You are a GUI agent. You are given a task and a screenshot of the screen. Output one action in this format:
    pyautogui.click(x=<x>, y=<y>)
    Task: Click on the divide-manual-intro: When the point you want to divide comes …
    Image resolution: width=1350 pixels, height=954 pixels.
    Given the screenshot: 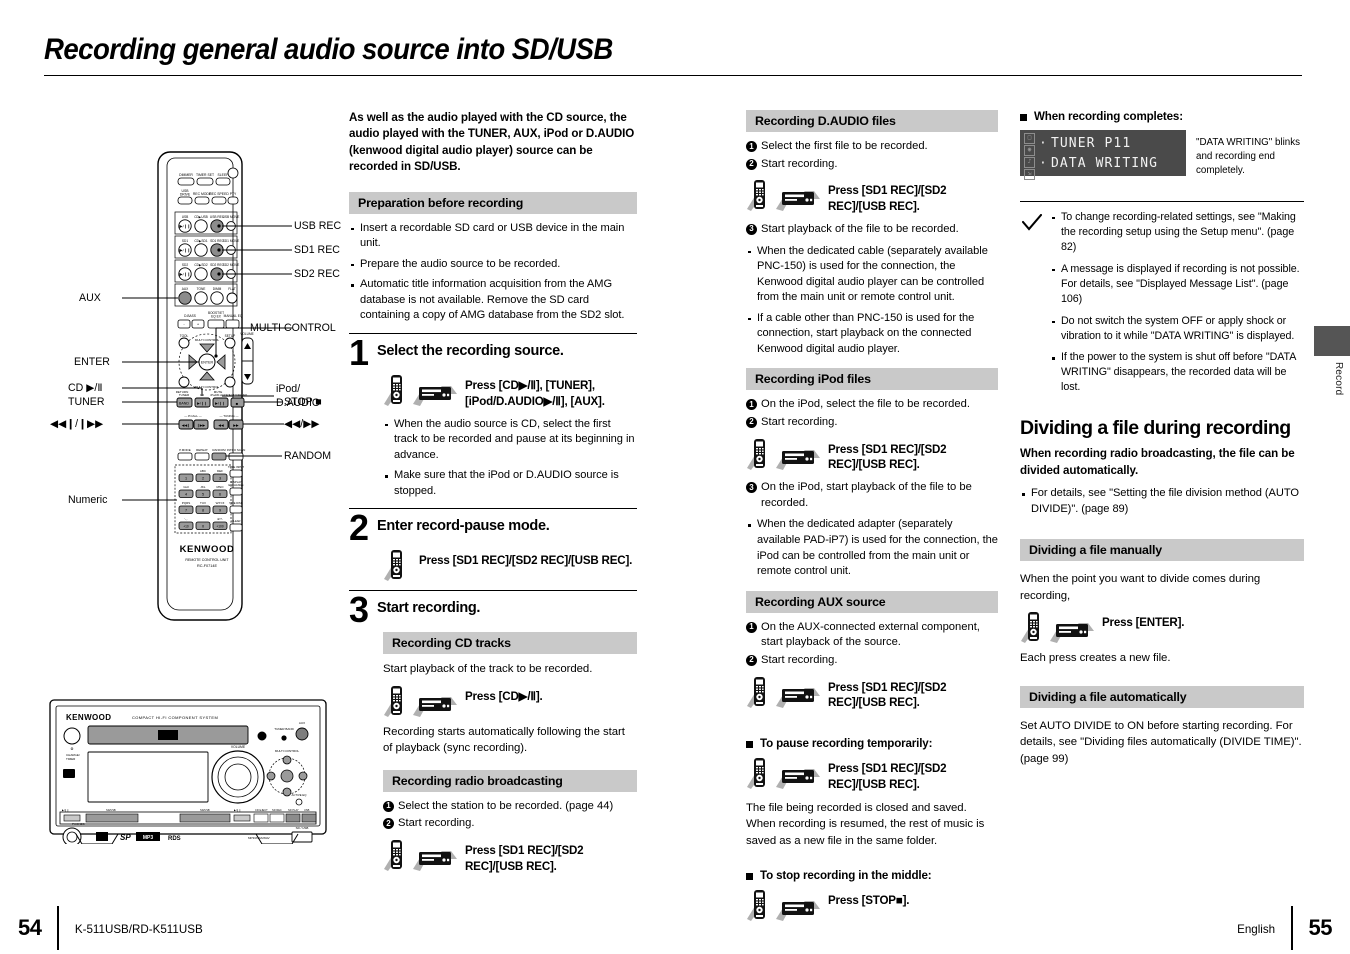 What is the action you would take?
    pyautogui.click(x=1140, y=587)
    